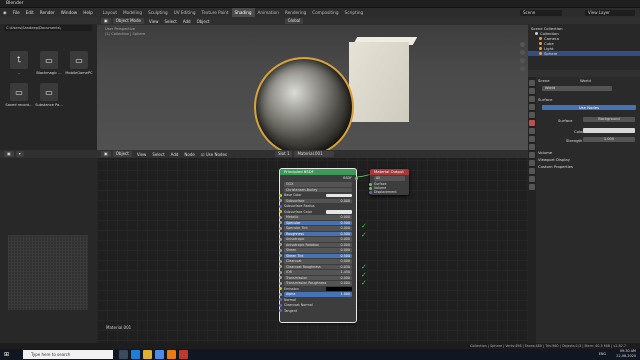 The width and height of the screenshot is (640, 360). What do you see at coordinates (532, 91) in the screenshot?
I see `render-tab-icon` at bounding box center [532, 91].